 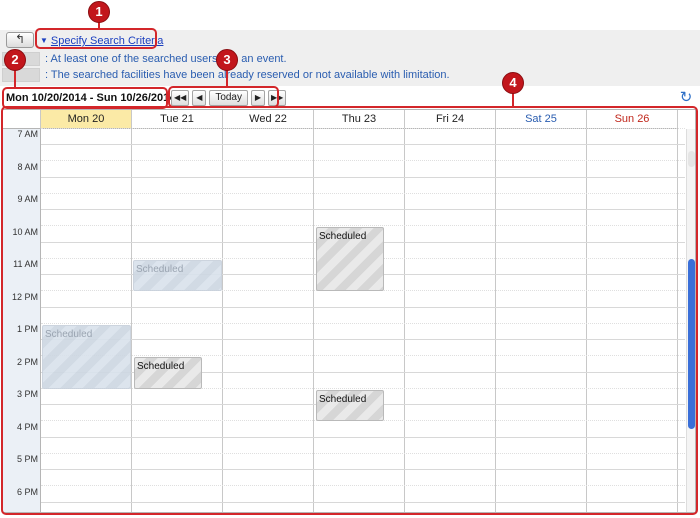 I want to click on back-button: ↰, so click(x=20, y=40).